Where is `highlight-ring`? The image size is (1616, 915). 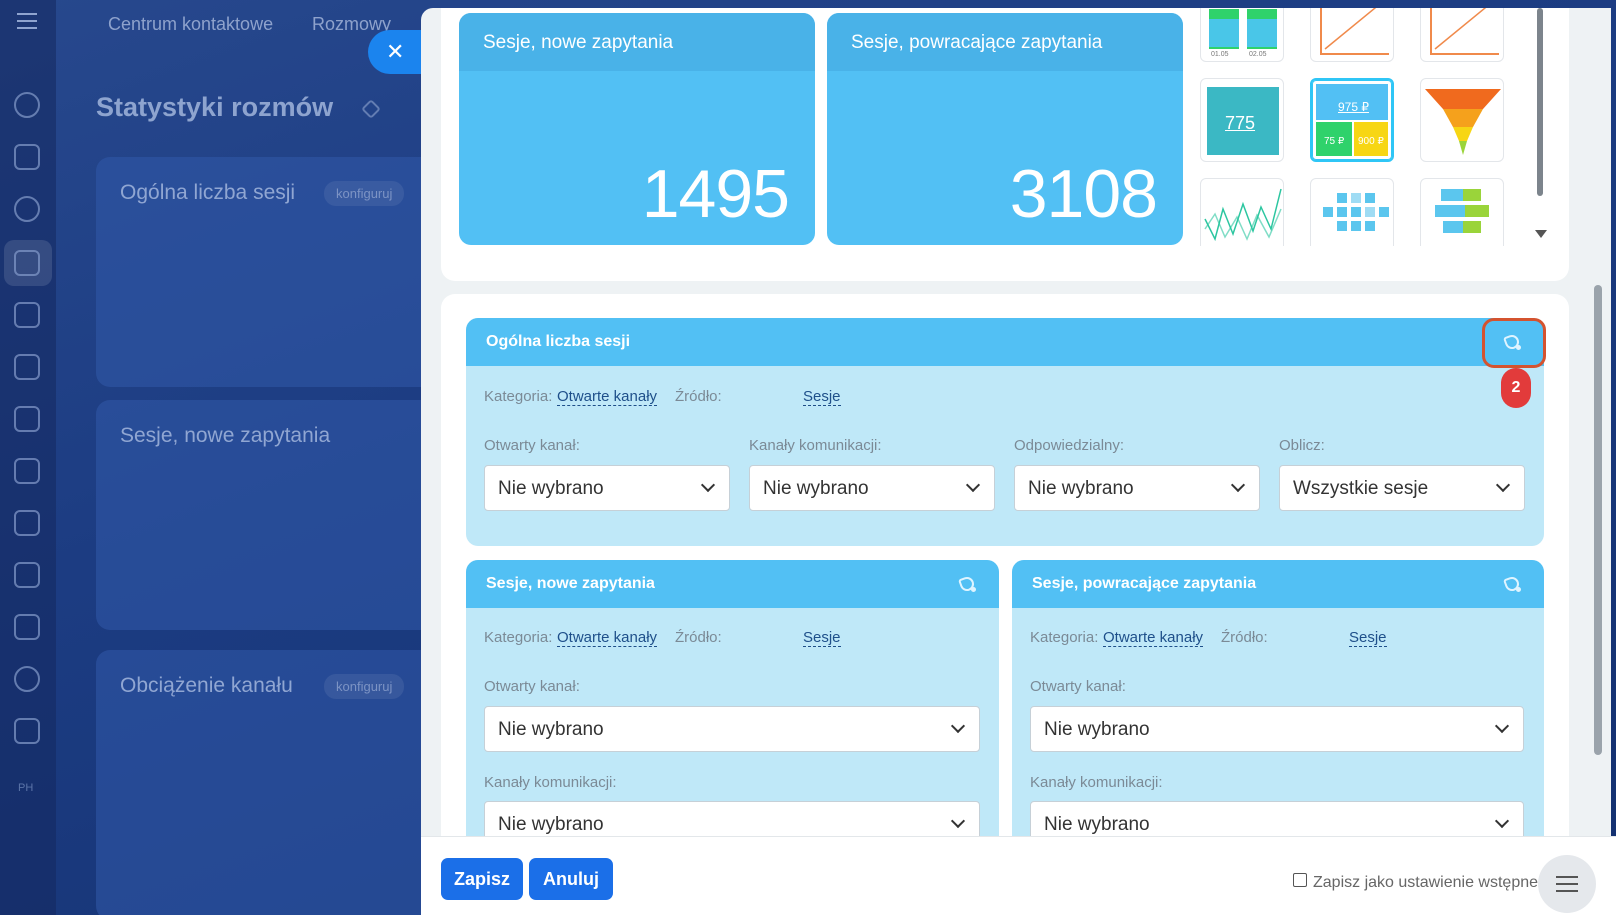 highlight-ring is located at coordinates (1514, 343).